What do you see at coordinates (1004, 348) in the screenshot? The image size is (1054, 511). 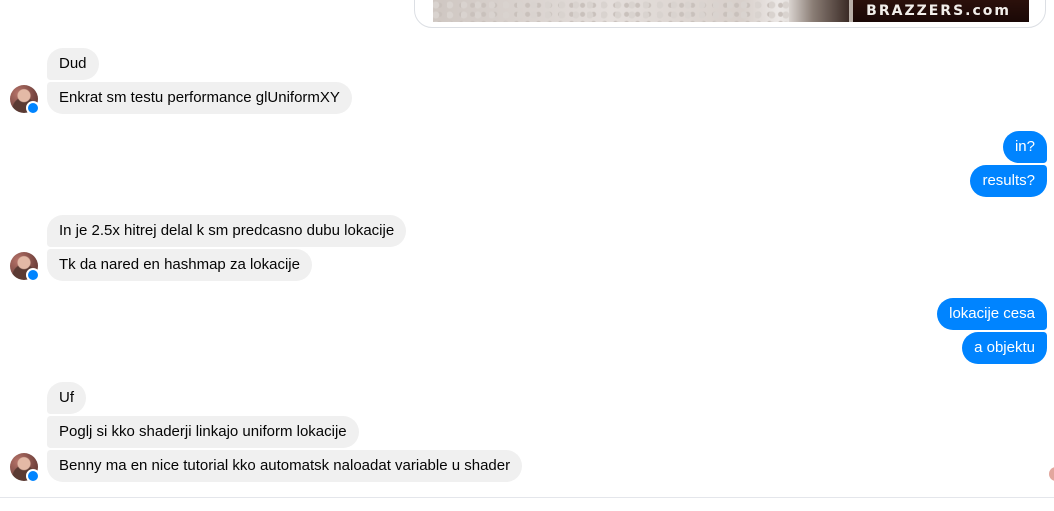 I see `outgoing-message: a objektu` at bounding box center [1004, 348].